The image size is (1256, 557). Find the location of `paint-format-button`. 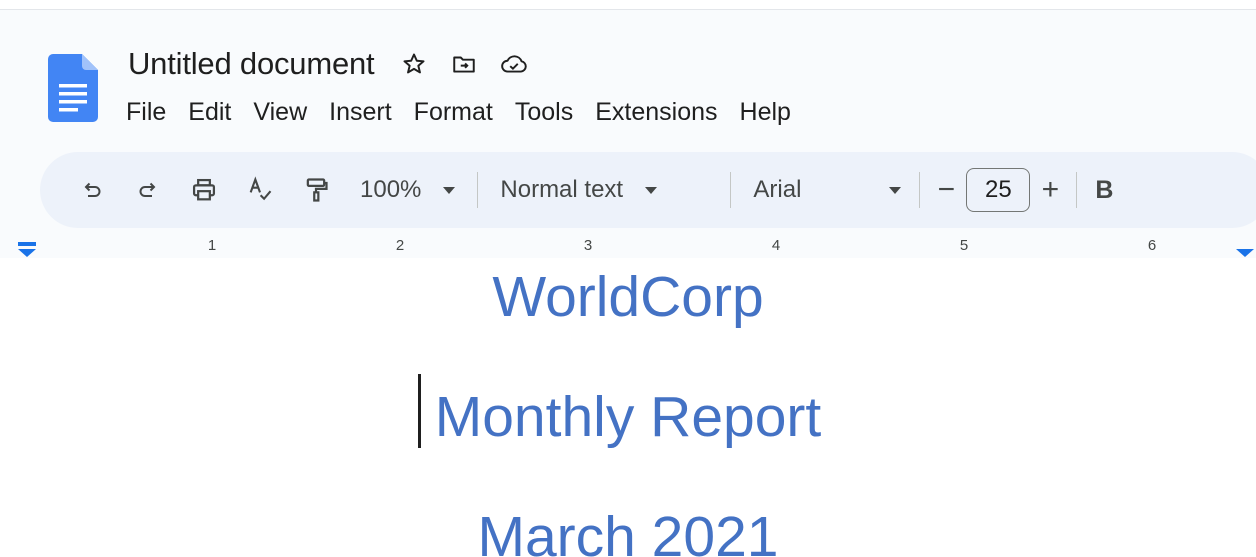

paint-format-button is located at coordinates (316, 190).